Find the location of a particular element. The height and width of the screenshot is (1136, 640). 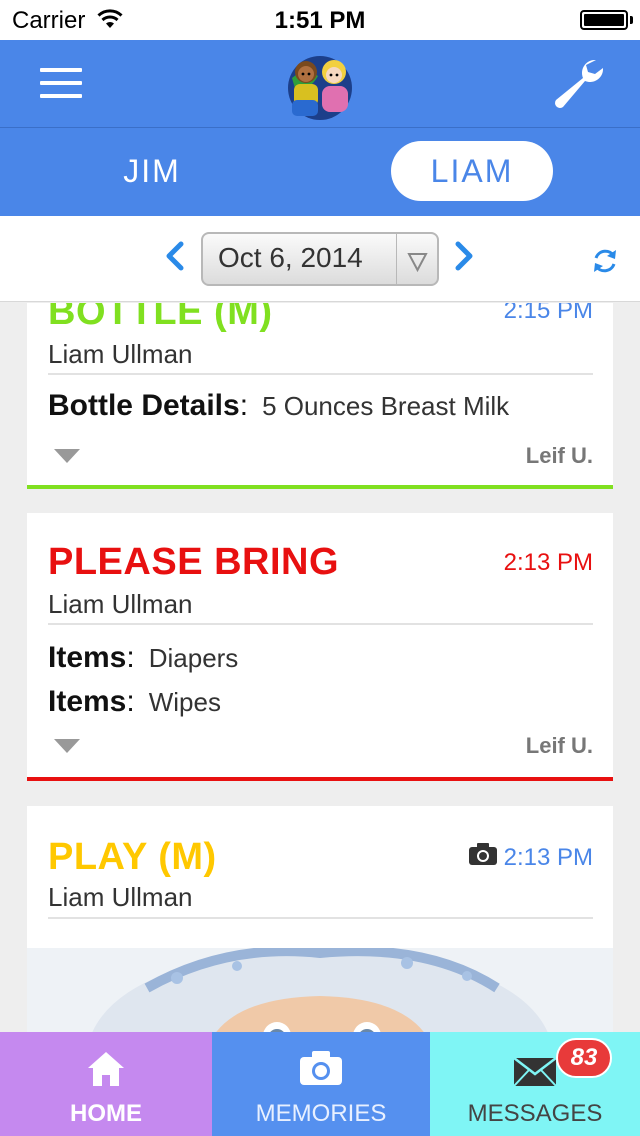

detail-row: Items: Diapers is located at coordinates (143, 657).